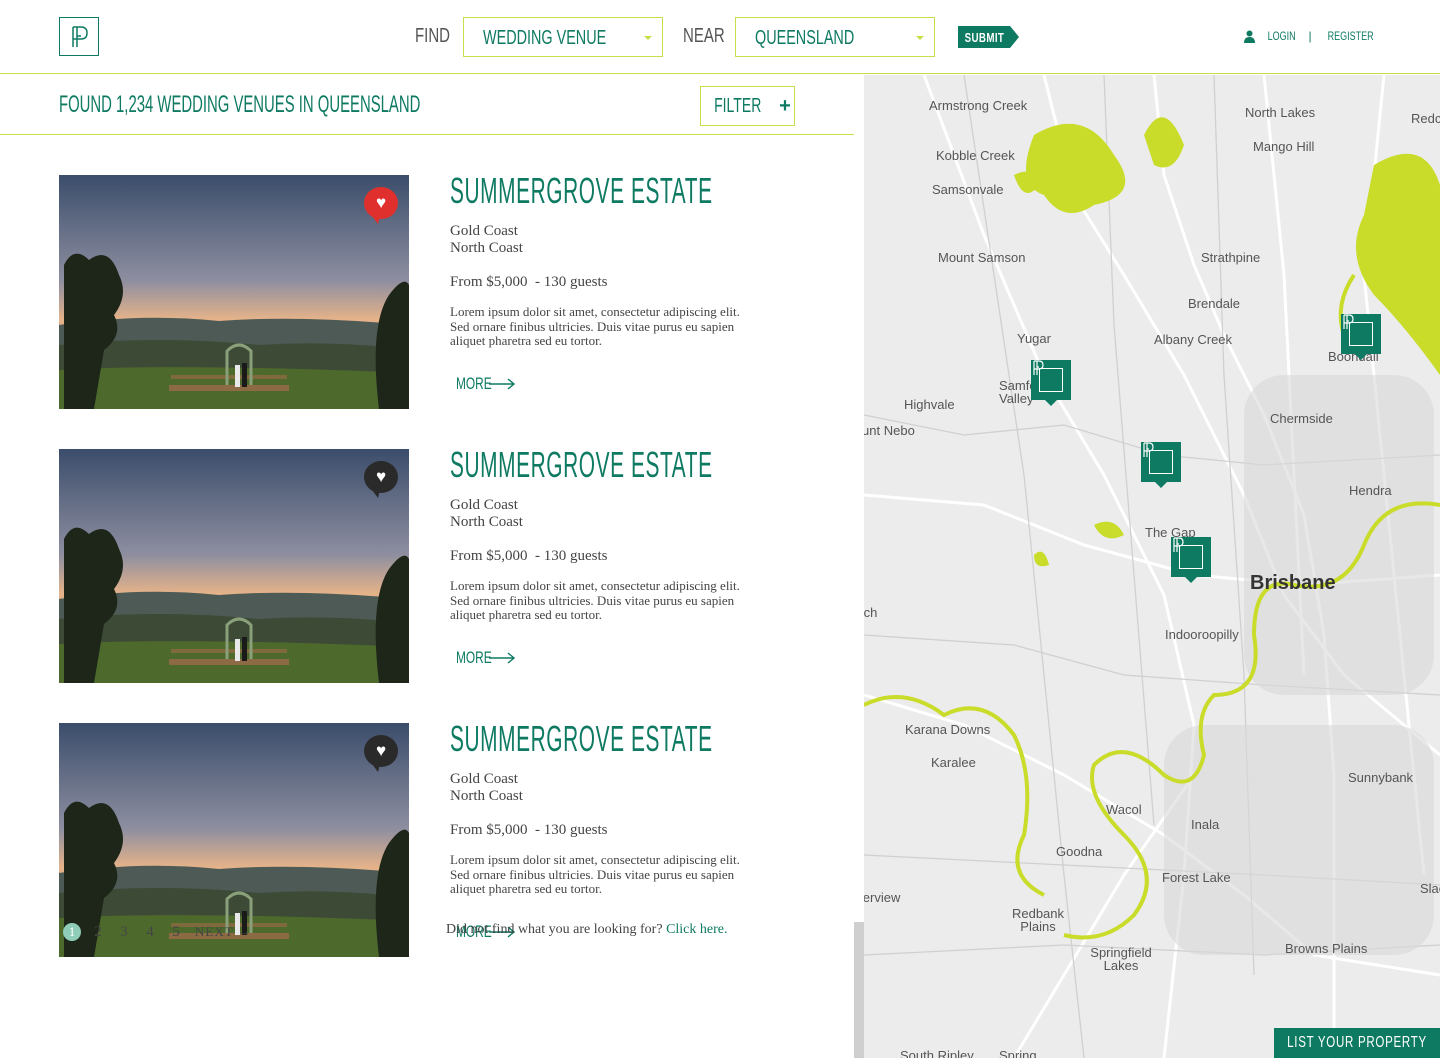  I want to click on user-icon, so click(1250, 36).